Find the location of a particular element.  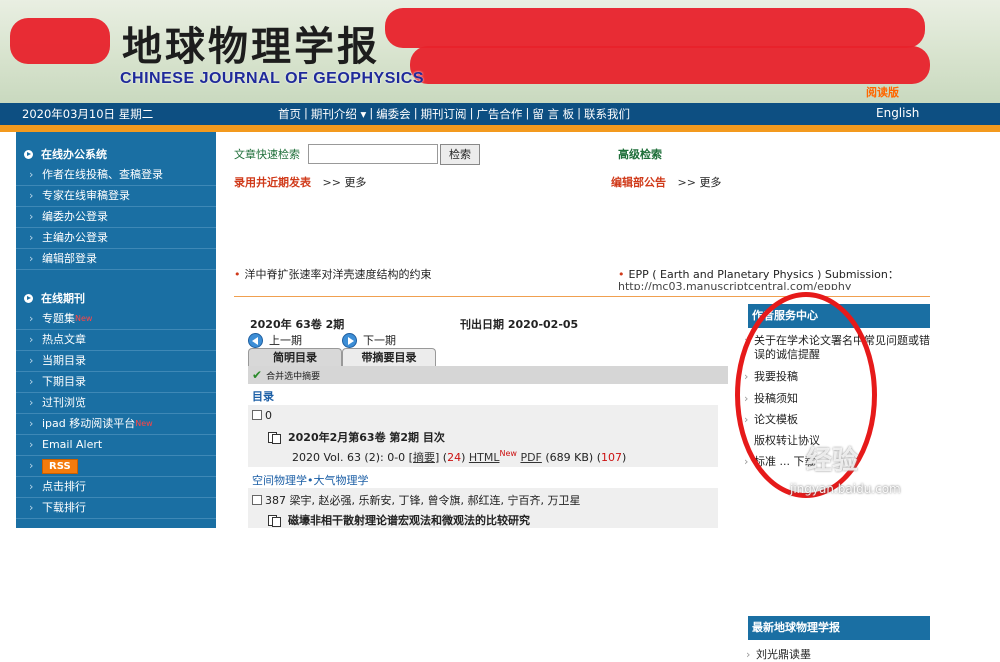

abstract-link: 摘要 is located at coordinates (424, 457).